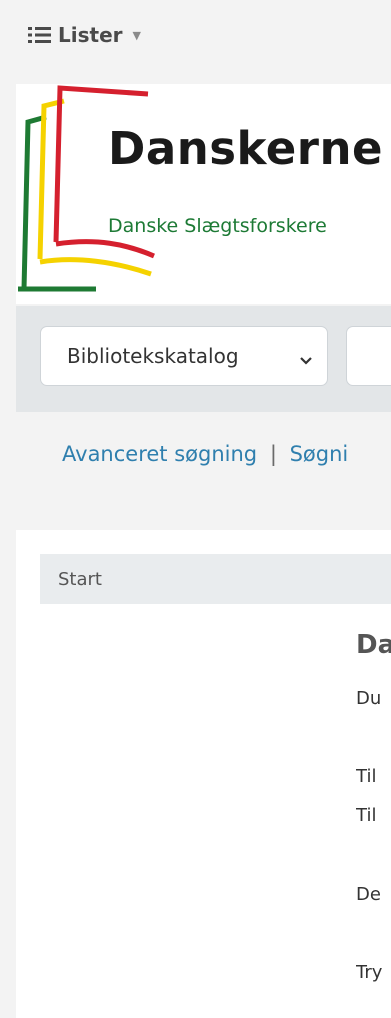 The image size is (391, 1018). Describe the element at coordinates (159, 454) in the screenshot. I see `advanced-search-link: Avanceret søgning` at that location.